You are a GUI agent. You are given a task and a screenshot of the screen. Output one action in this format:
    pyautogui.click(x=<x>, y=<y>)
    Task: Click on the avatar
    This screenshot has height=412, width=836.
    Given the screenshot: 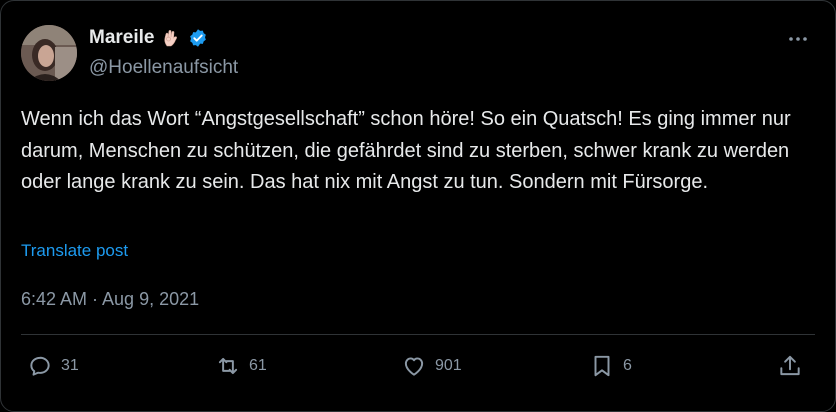 What is the action you would take?
    pyautogui.click(x=49, y=53)
    